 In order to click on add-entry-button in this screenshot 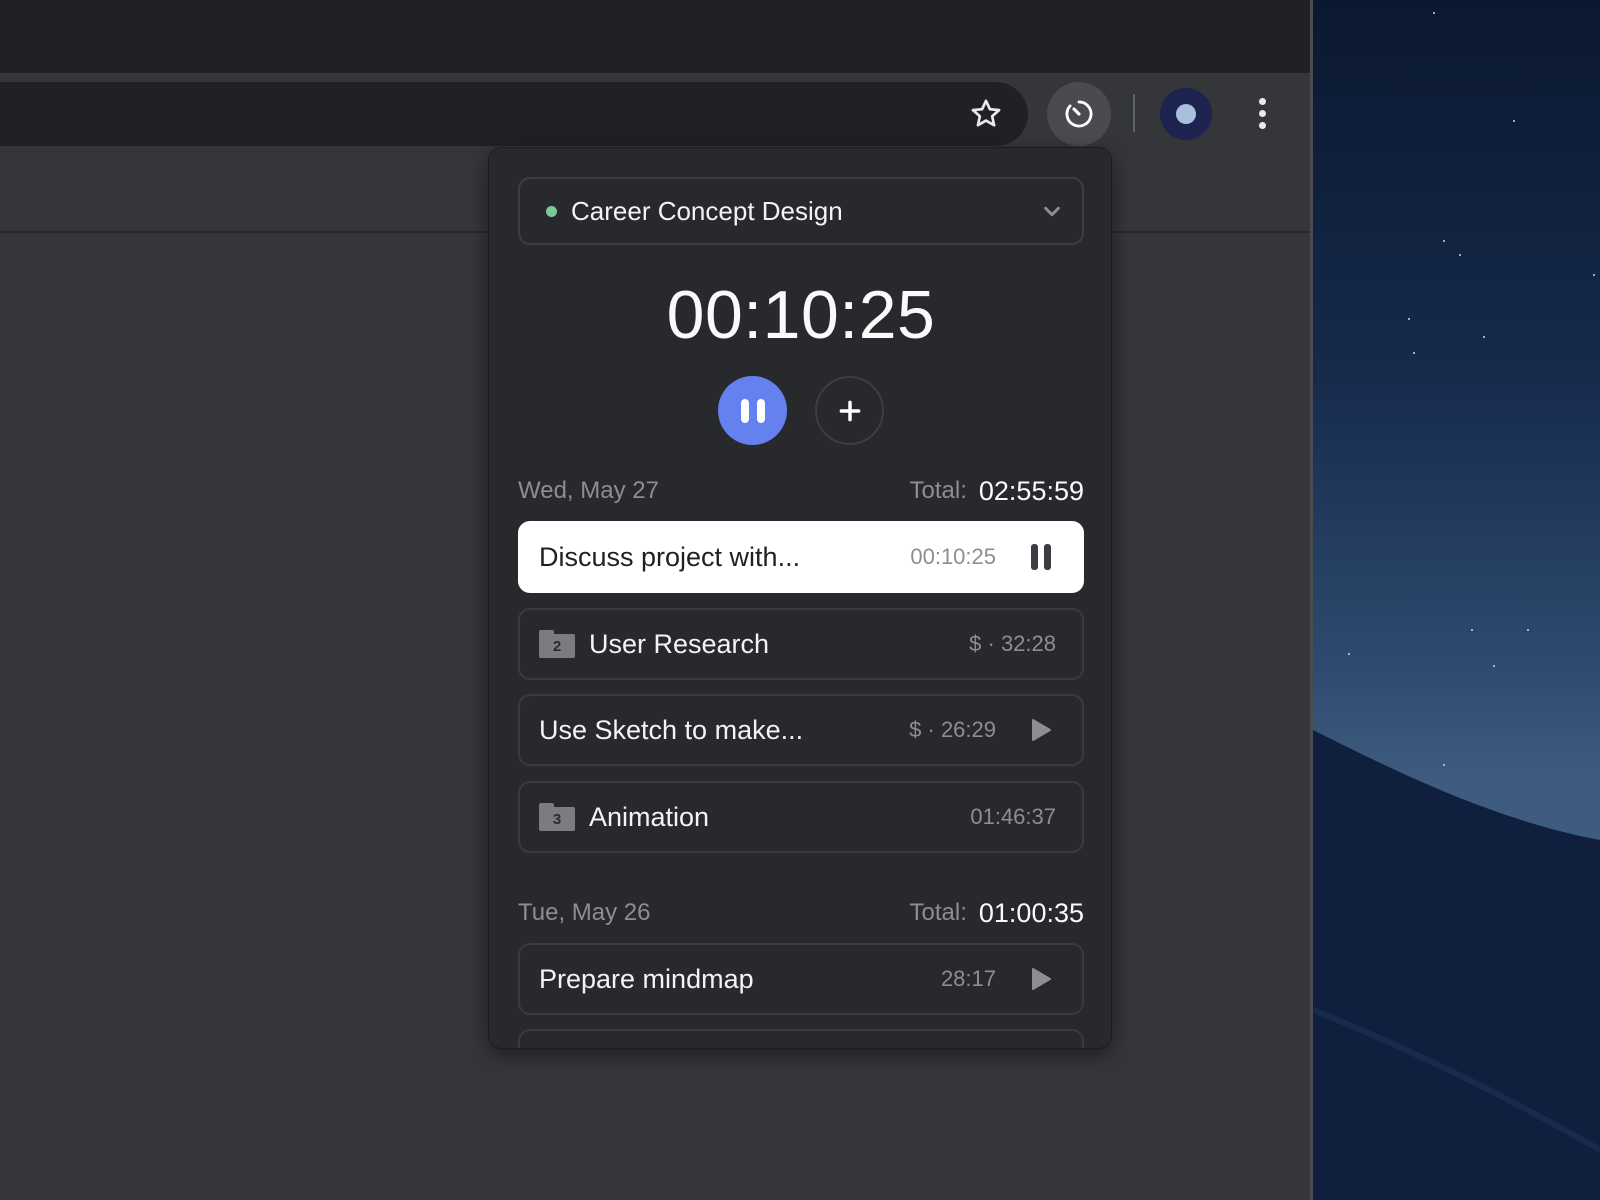, I will do `click(849, 410)`.